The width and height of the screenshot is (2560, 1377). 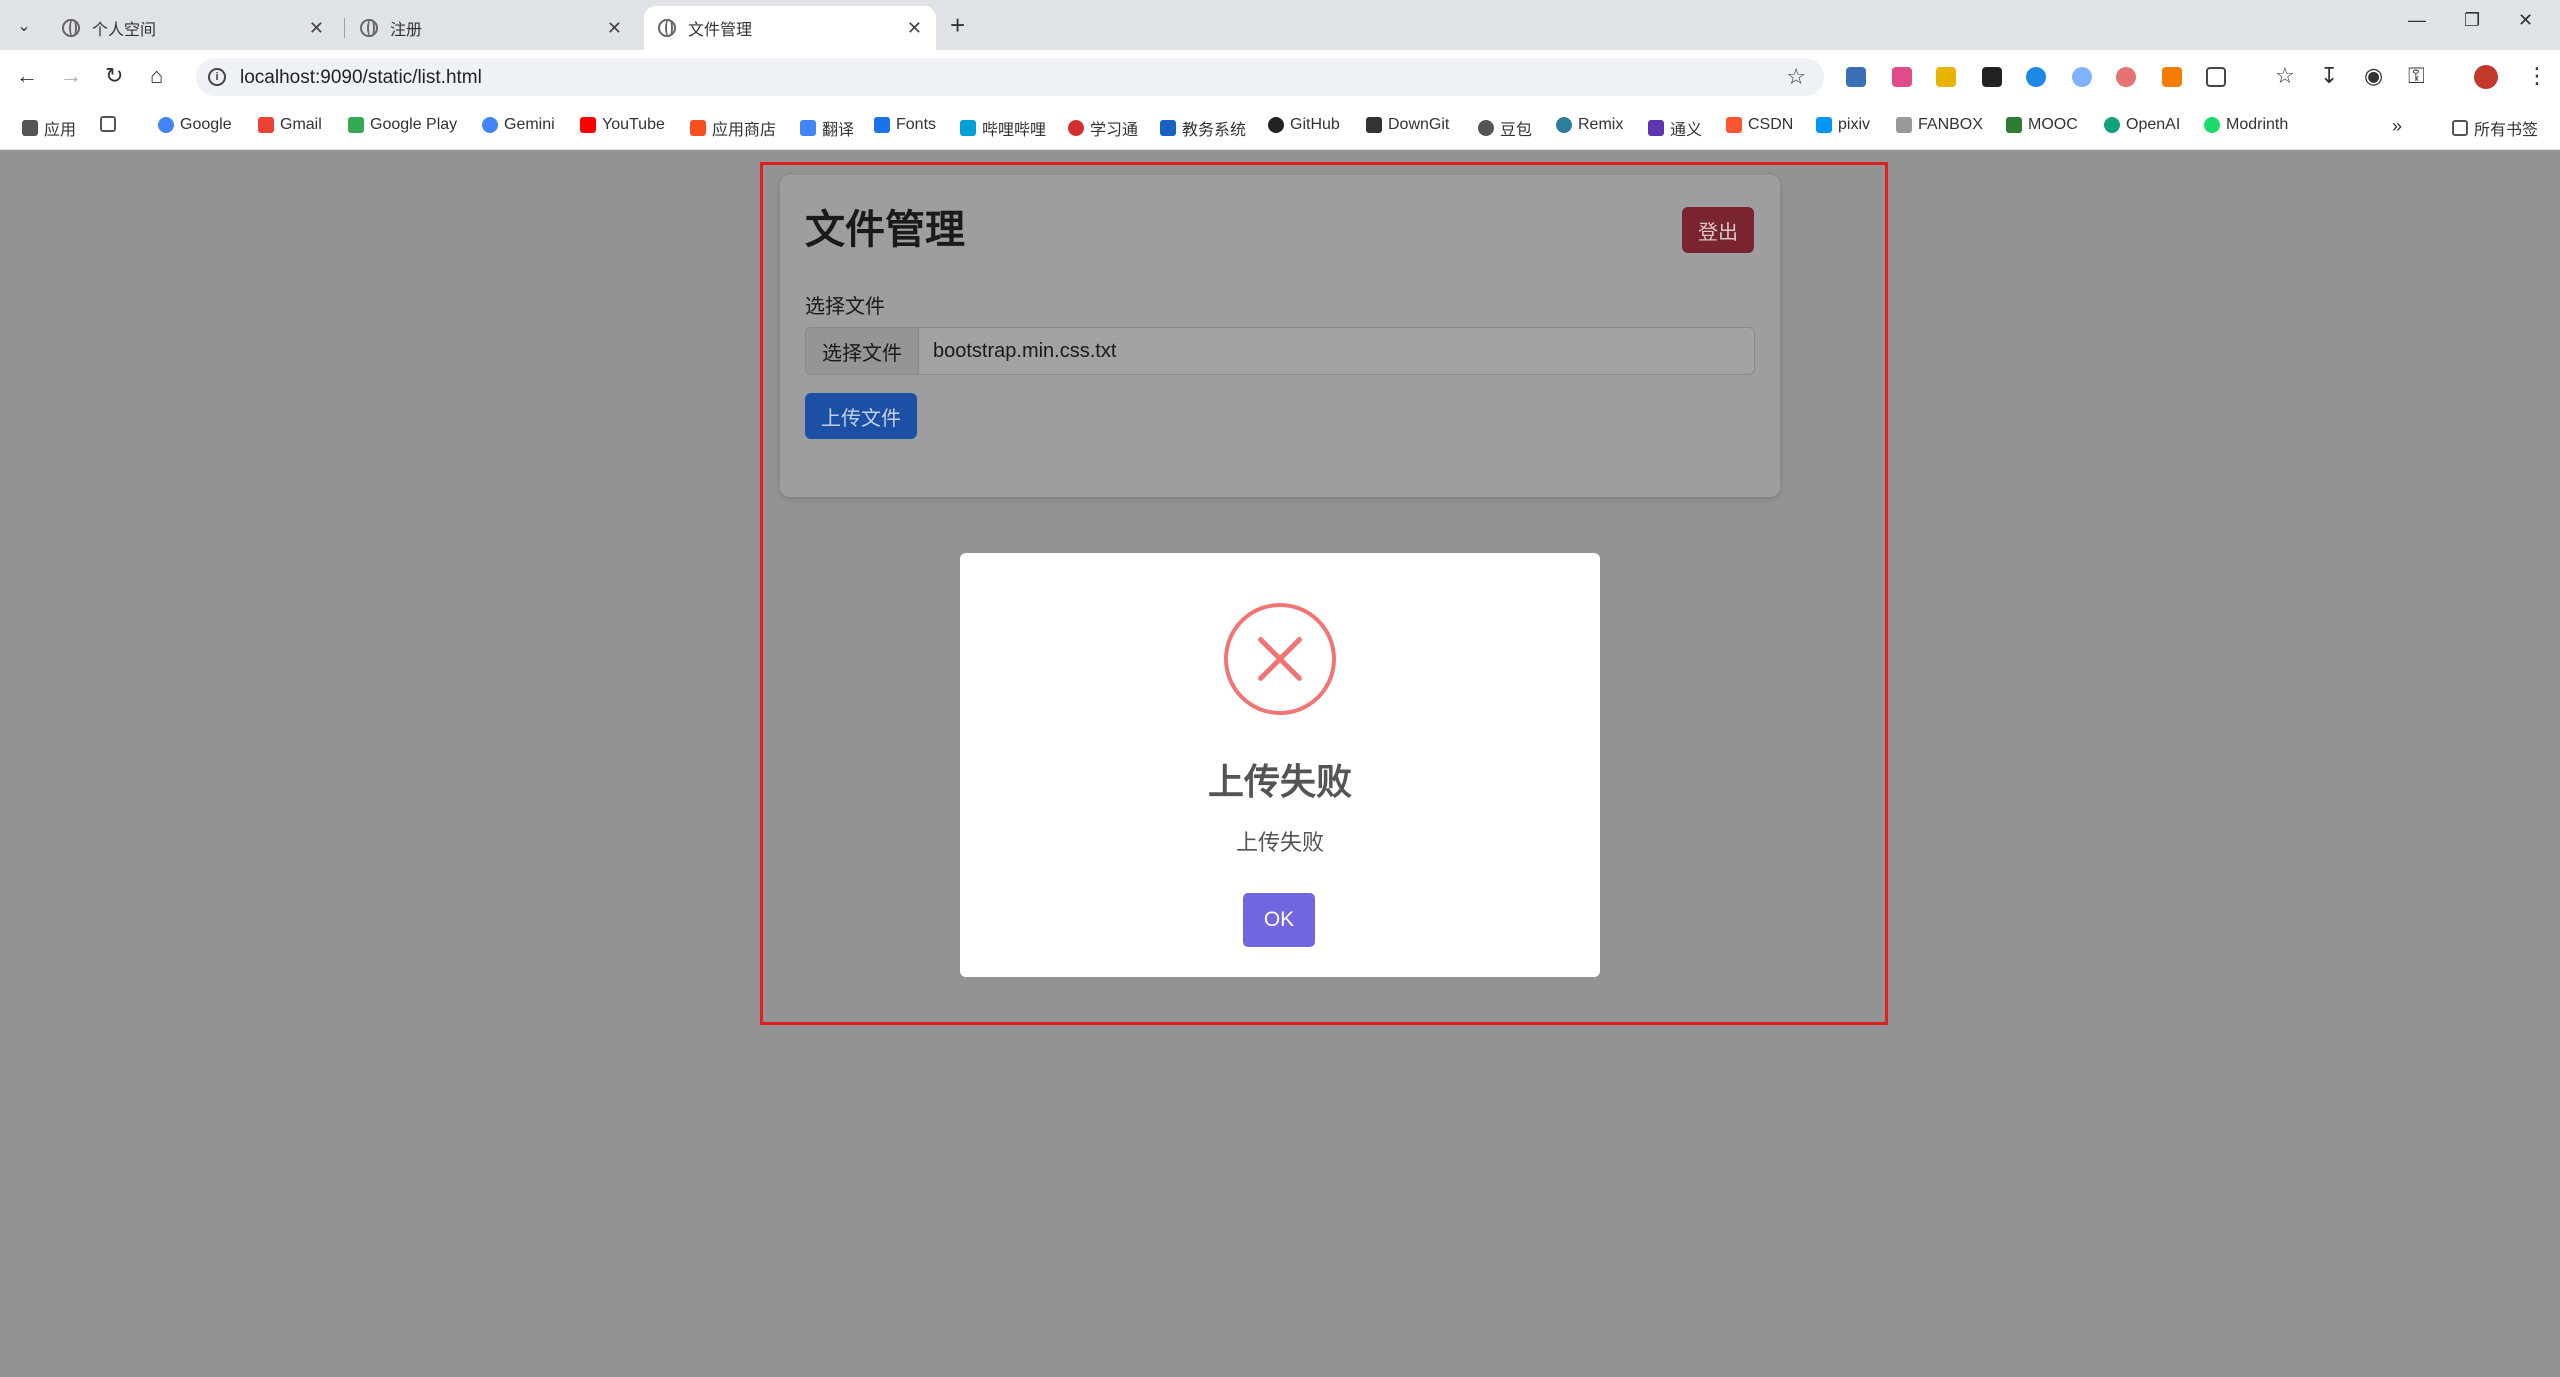 What do you see at coordinates (49, 128) in the screenshot?
I see `bookmark-apps: 应用` at bounding box center [49, 128].